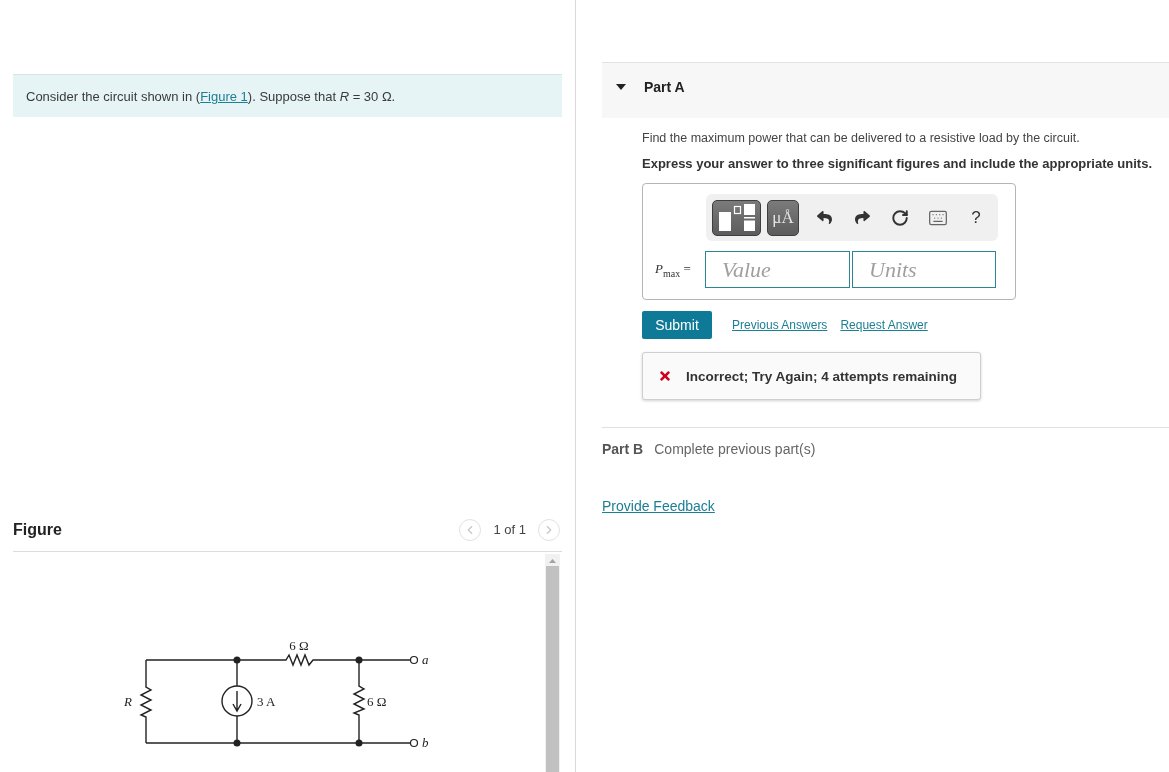  I want to click on scrollbar, so click(552, 662).